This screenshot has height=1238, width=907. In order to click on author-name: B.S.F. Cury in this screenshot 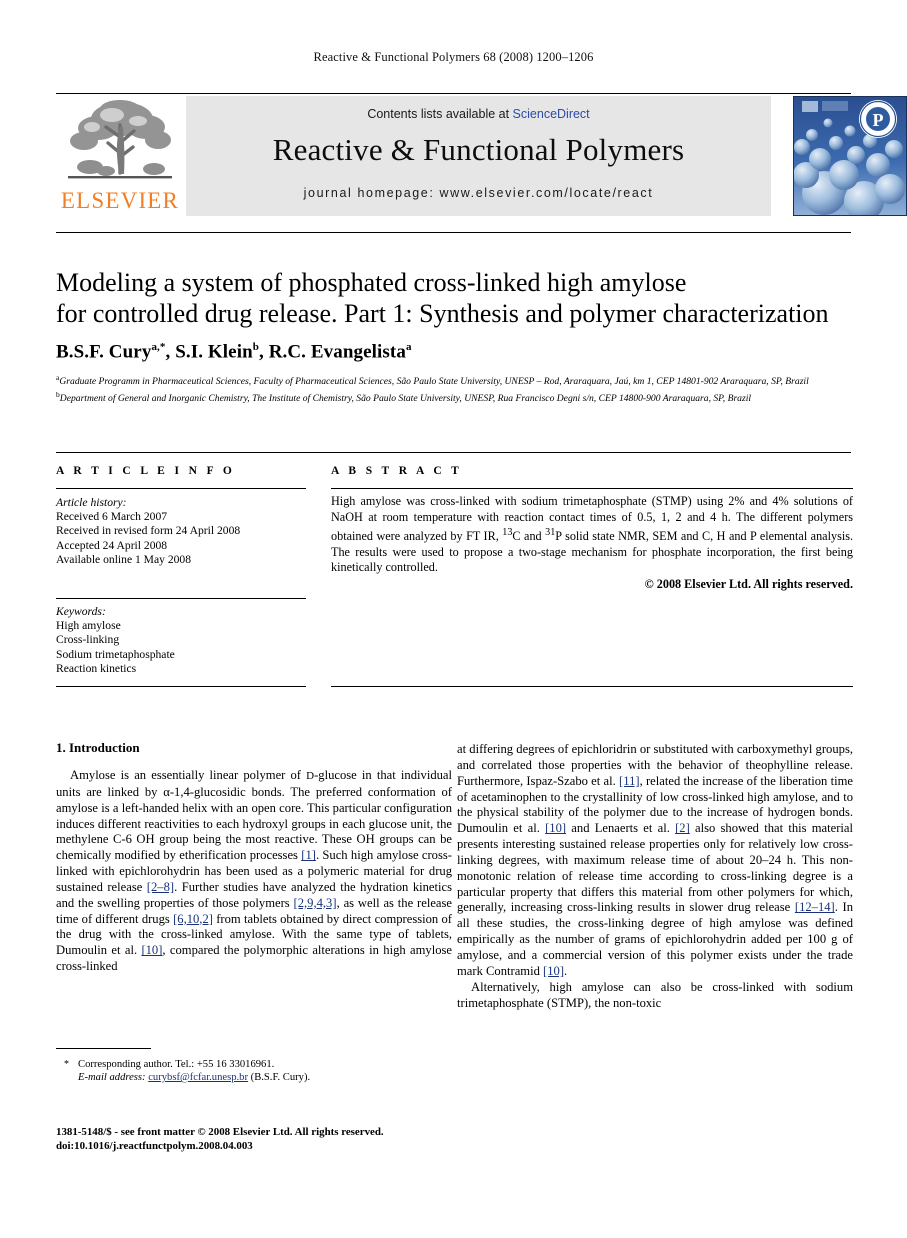, I will do `click(104, 352)`.